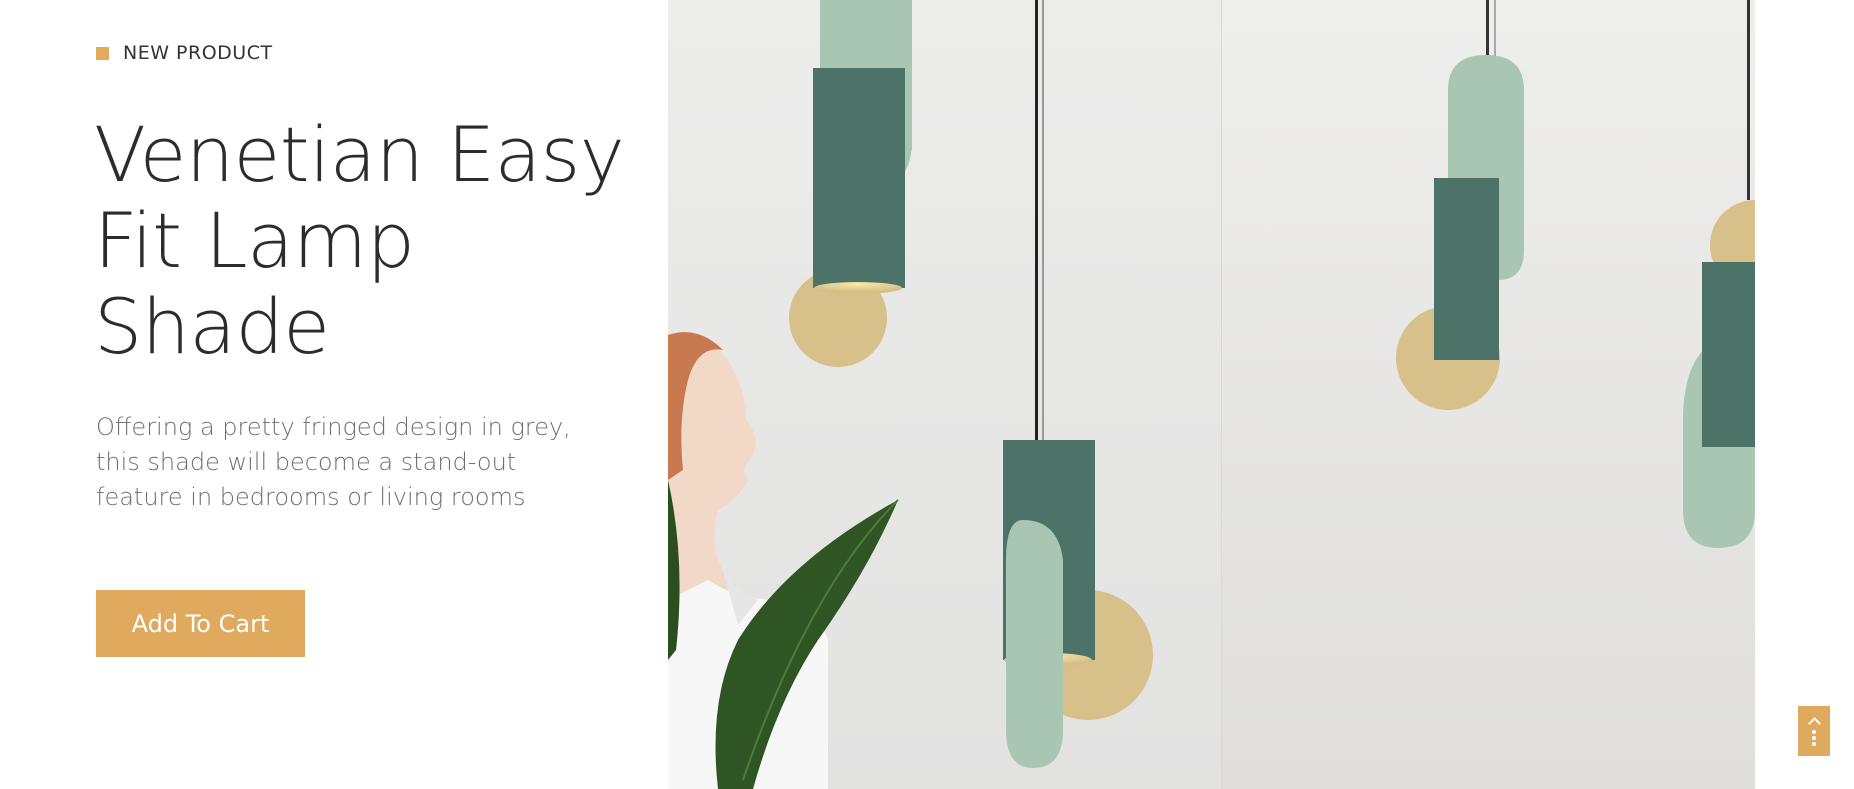  I want to click on eyebrow-square-icon, so click(102, 53).